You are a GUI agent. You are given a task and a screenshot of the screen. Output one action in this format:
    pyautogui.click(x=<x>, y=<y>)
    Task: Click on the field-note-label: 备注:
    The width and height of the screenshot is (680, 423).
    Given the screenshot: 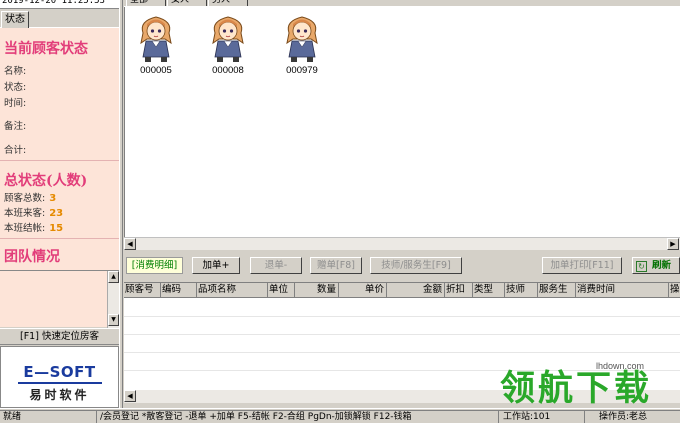 What is the action you would take?
    pyautogui.click(x=15, y=126)
    